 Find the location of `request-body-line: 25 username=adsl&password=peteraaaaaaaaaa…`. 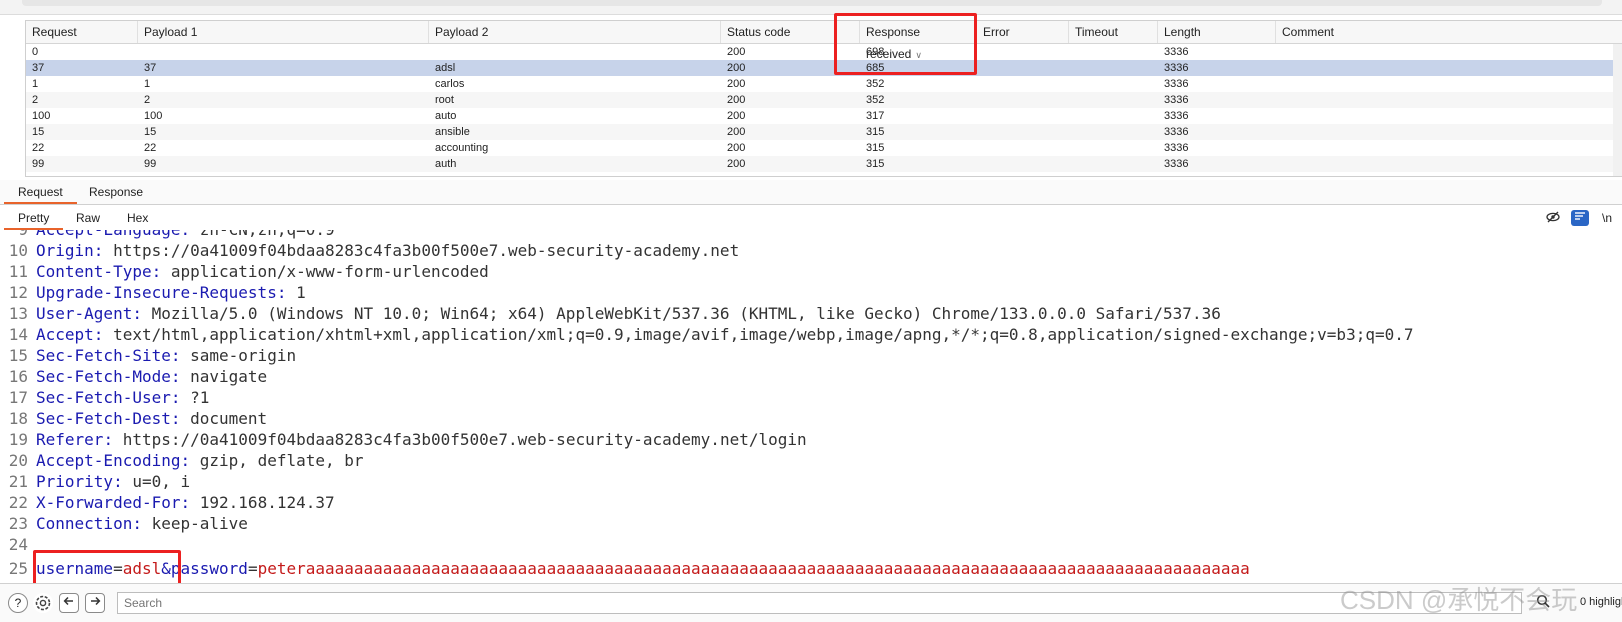

request-body-line: 25 username=adsl&password=peteraaaaaaaaaa… is located at coordinates (625, 568).